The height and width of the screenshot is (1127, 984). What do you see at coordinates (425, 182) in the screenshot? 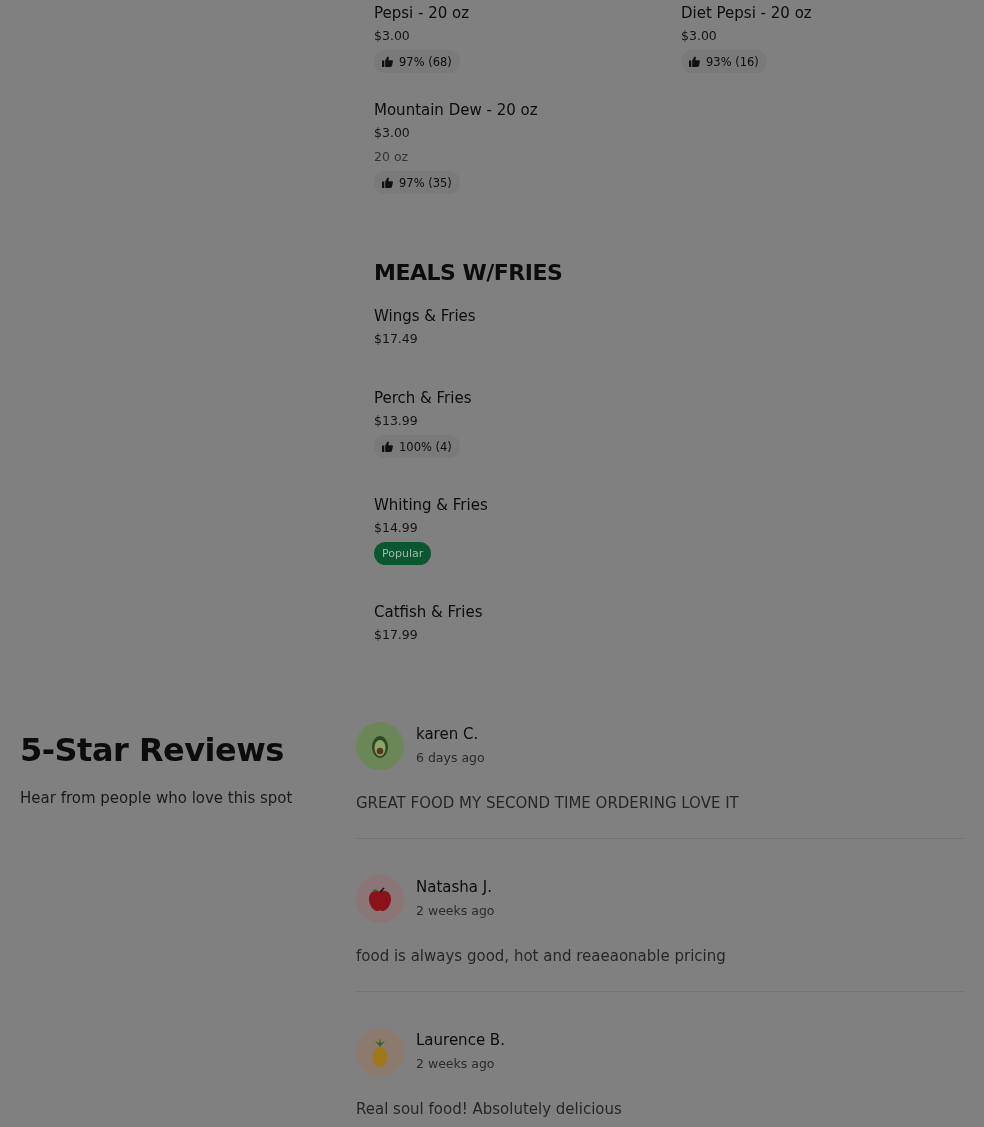
I see `rating-text: 97% (35)` at bounding box center [425, 182].